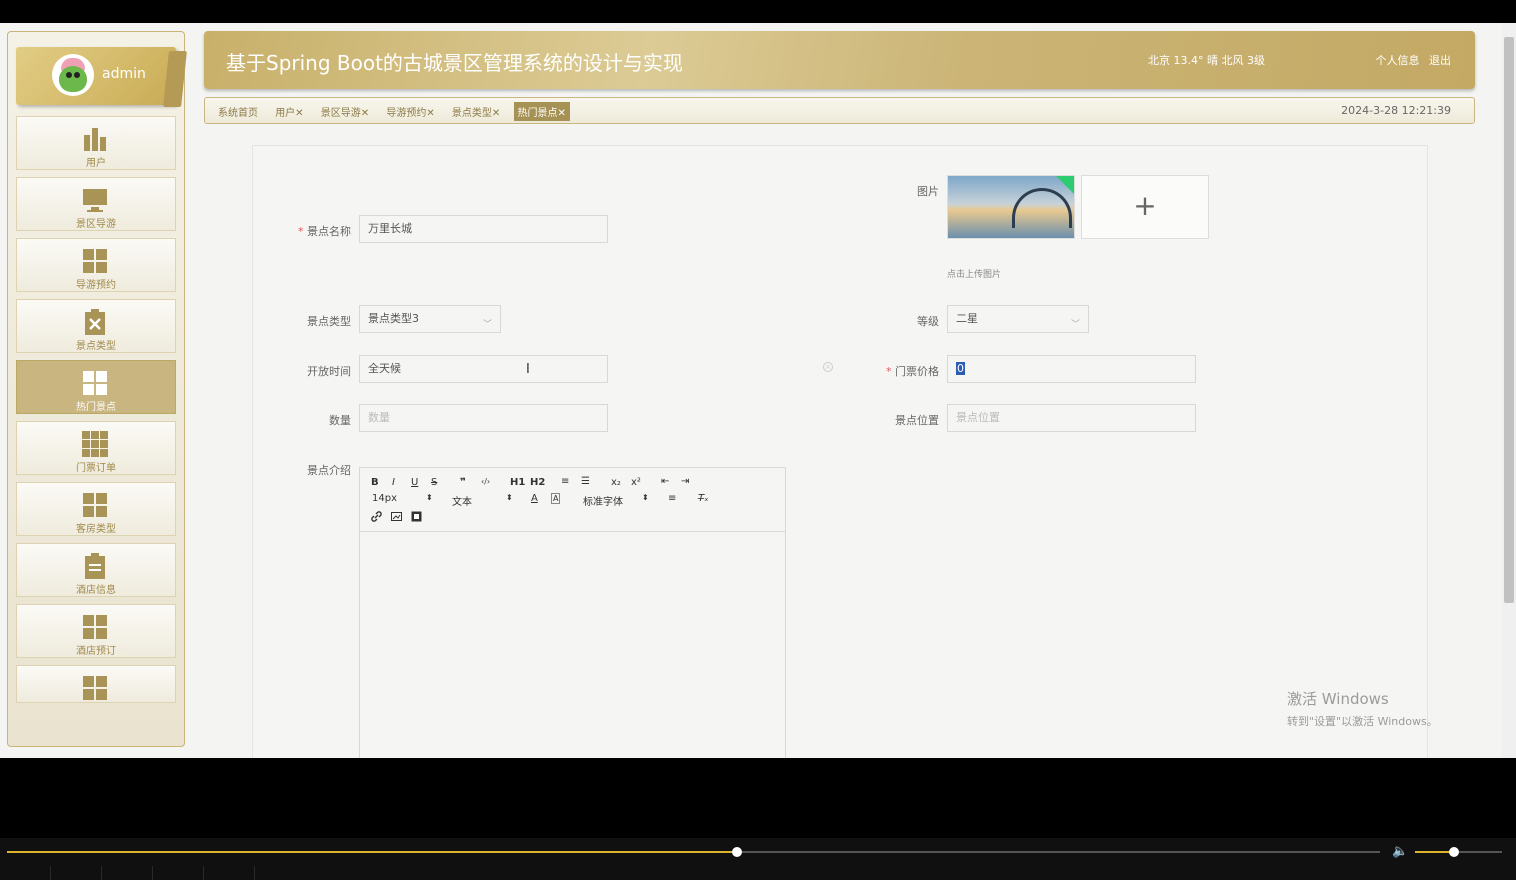 The height and width of the screenshot is (880, 1516). Describe the element at coordinates (96, 224) in the screenshot. I see `sidebar-item-label: 景区导游` at that location.